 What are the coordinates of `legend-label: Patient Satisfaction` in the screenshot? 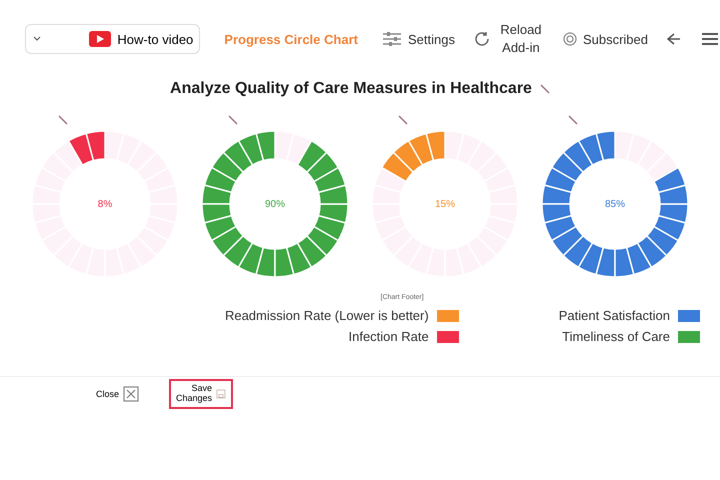 It's located at (614, 315).